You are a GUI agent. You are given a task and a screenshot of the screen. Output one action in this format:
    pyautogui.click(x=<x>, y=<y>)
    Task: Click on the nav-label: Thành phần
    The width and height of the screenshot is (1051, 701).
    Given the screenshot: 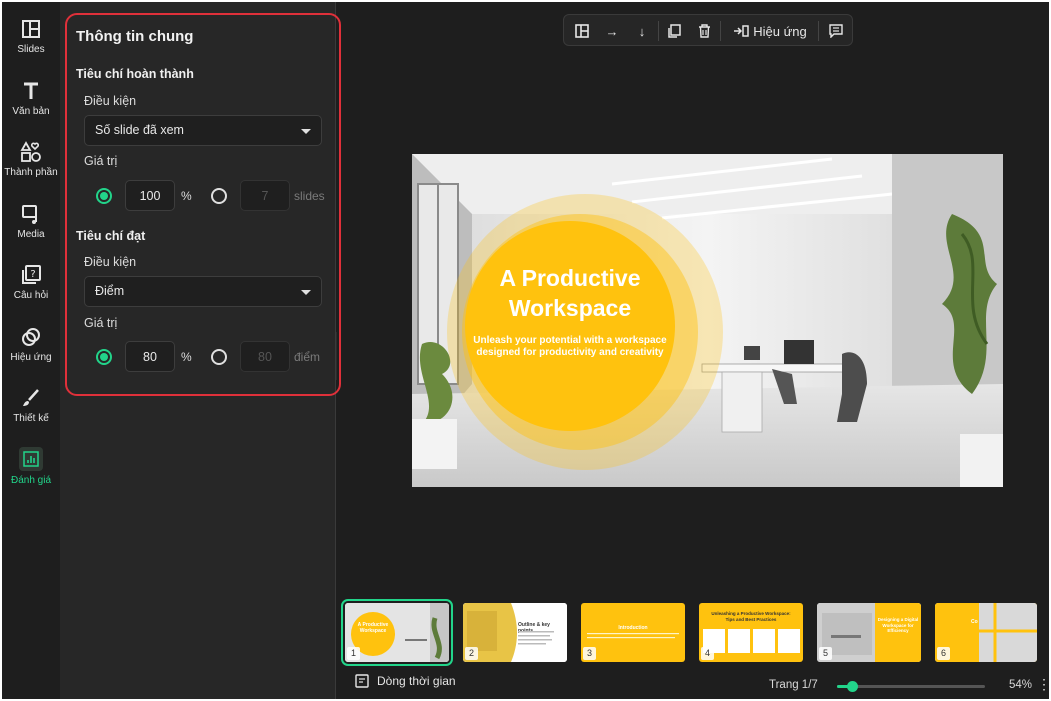 What is the action you would take?
    pyautogui.click(x=31, y=172)
    